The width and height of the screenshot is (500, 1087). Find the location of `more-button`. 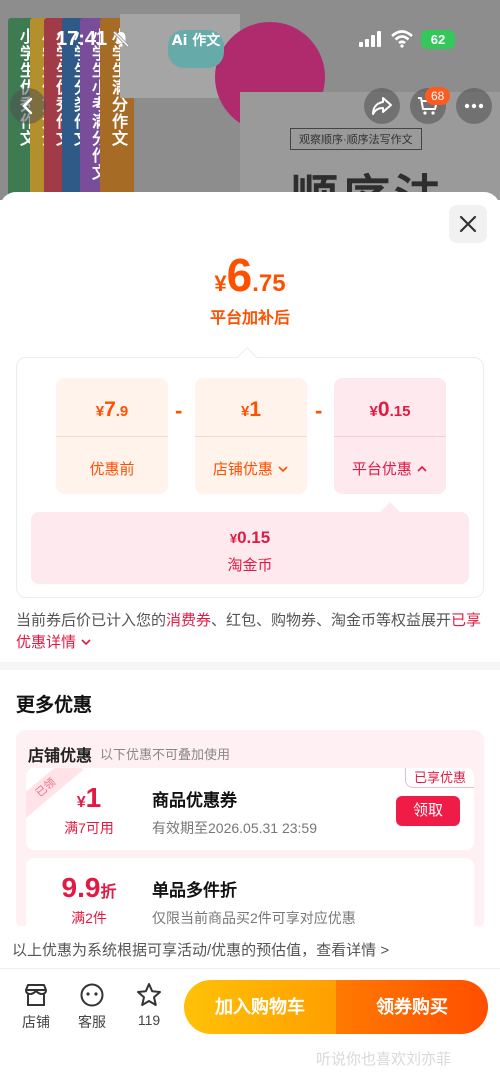

more-button is located at coordinates (474, 106).